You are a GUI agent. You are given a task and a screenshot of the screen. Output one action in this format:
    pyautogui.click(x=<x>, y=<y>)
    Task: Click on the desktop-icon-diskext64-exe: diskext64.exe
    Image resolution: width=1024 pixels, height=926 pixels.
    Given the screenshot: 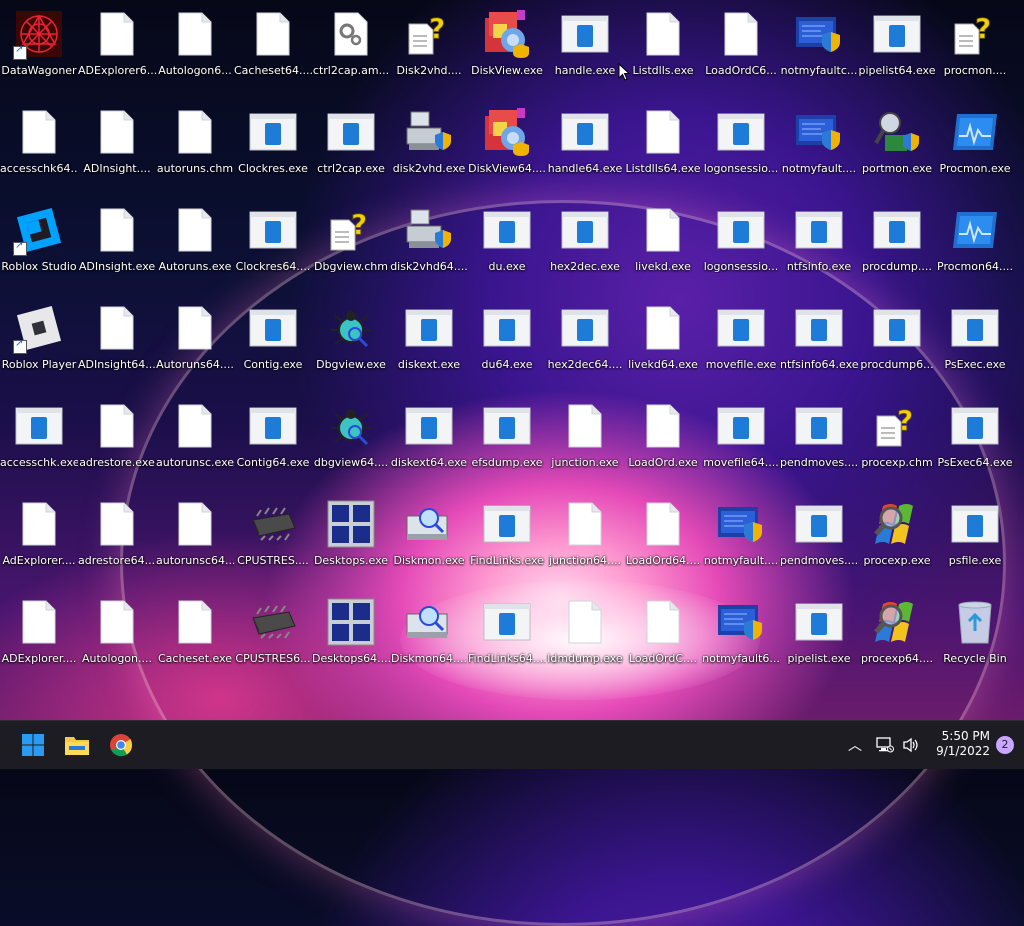 What is the action you would take?
    pyautogui.click(x=429, y=444)
    